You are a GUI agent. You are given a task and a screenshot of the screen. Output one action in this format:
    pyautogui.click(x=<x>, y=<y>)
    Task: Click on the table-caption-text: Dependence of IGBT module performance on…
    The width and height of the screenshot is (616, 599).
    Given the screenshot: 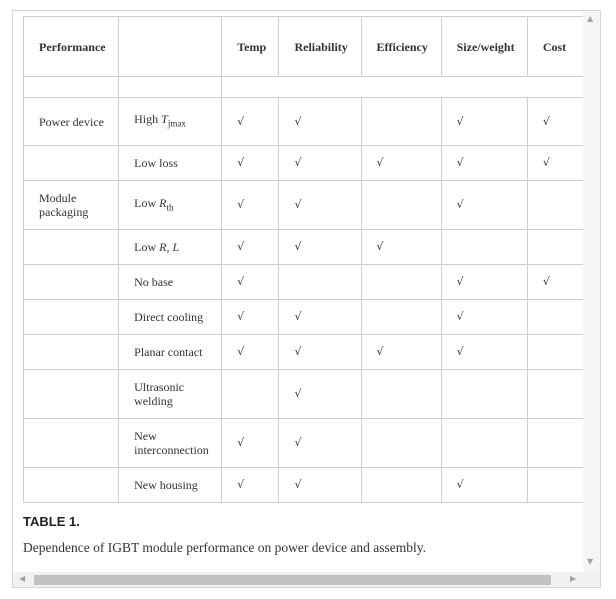 What is the action you would take?
    pyautogui.click(x=224, y=547)
    